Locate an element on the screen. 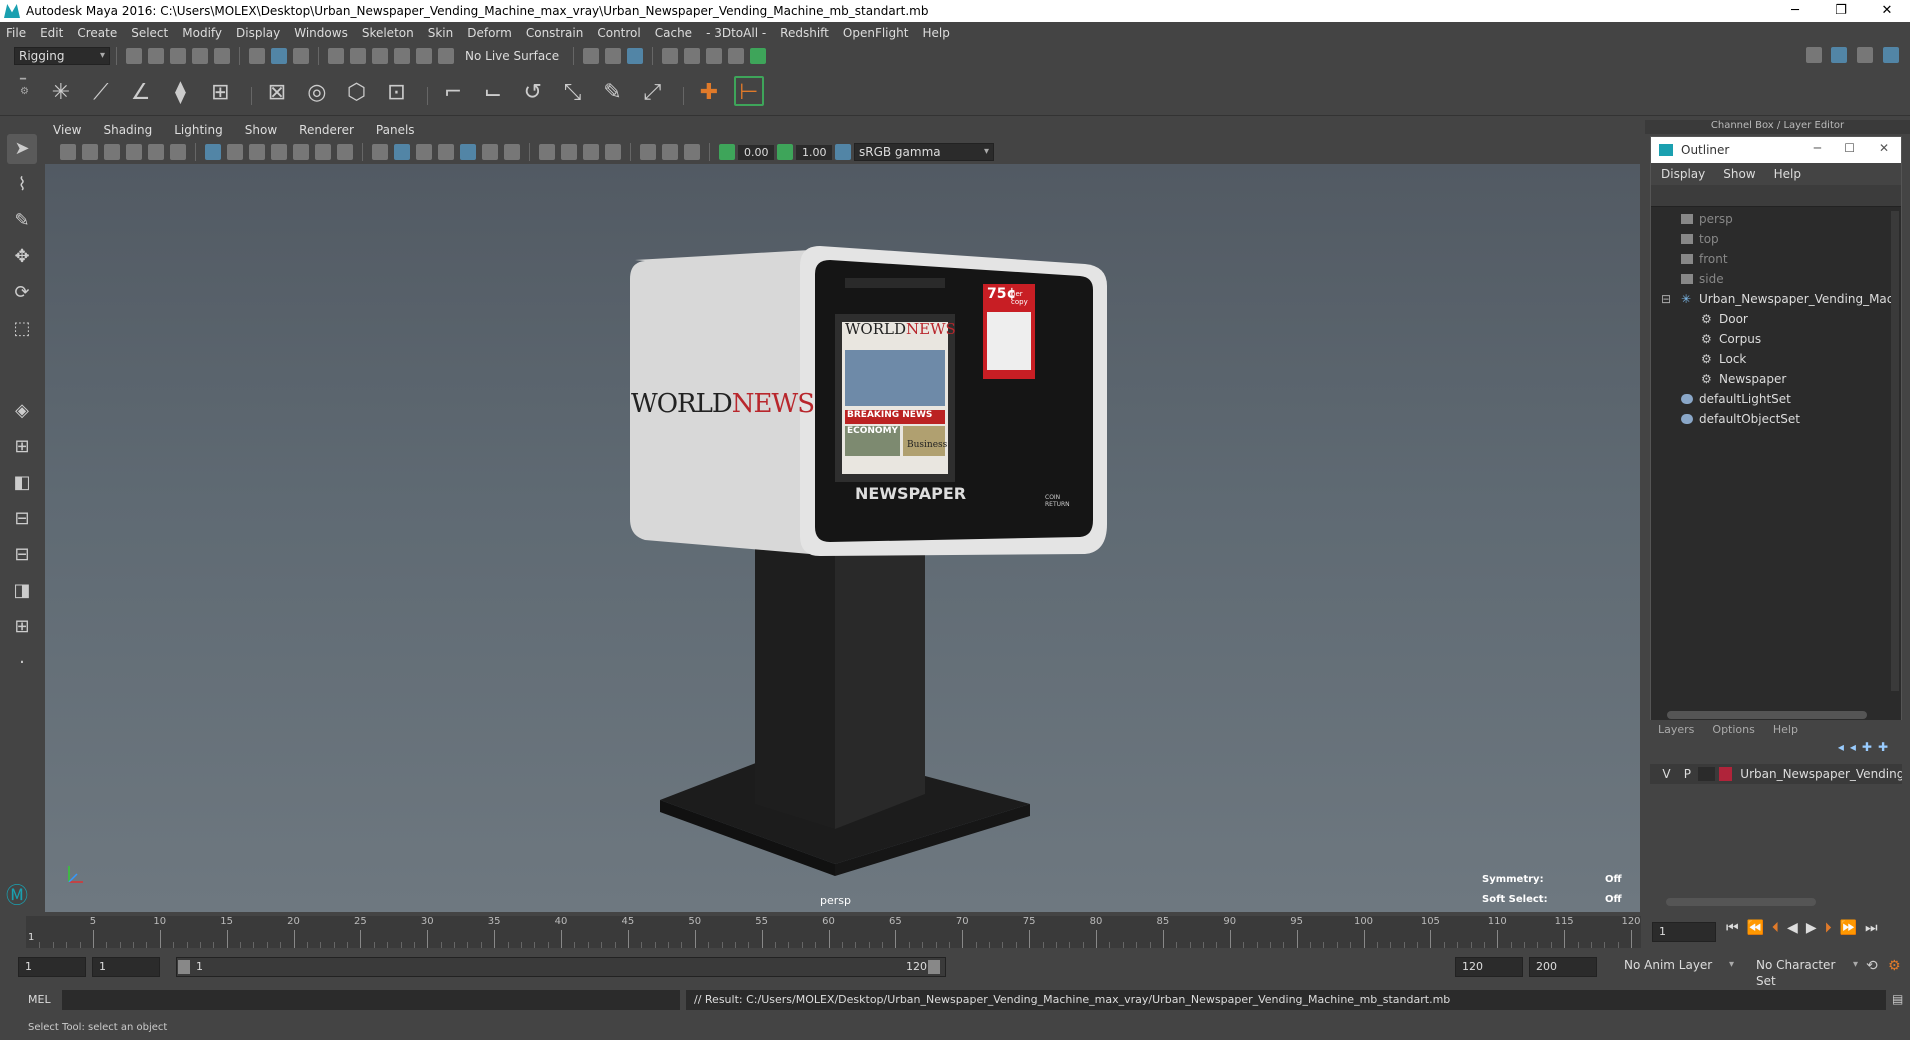  menu-set-dropdown: Rigging is located at coordinates (62, 56).